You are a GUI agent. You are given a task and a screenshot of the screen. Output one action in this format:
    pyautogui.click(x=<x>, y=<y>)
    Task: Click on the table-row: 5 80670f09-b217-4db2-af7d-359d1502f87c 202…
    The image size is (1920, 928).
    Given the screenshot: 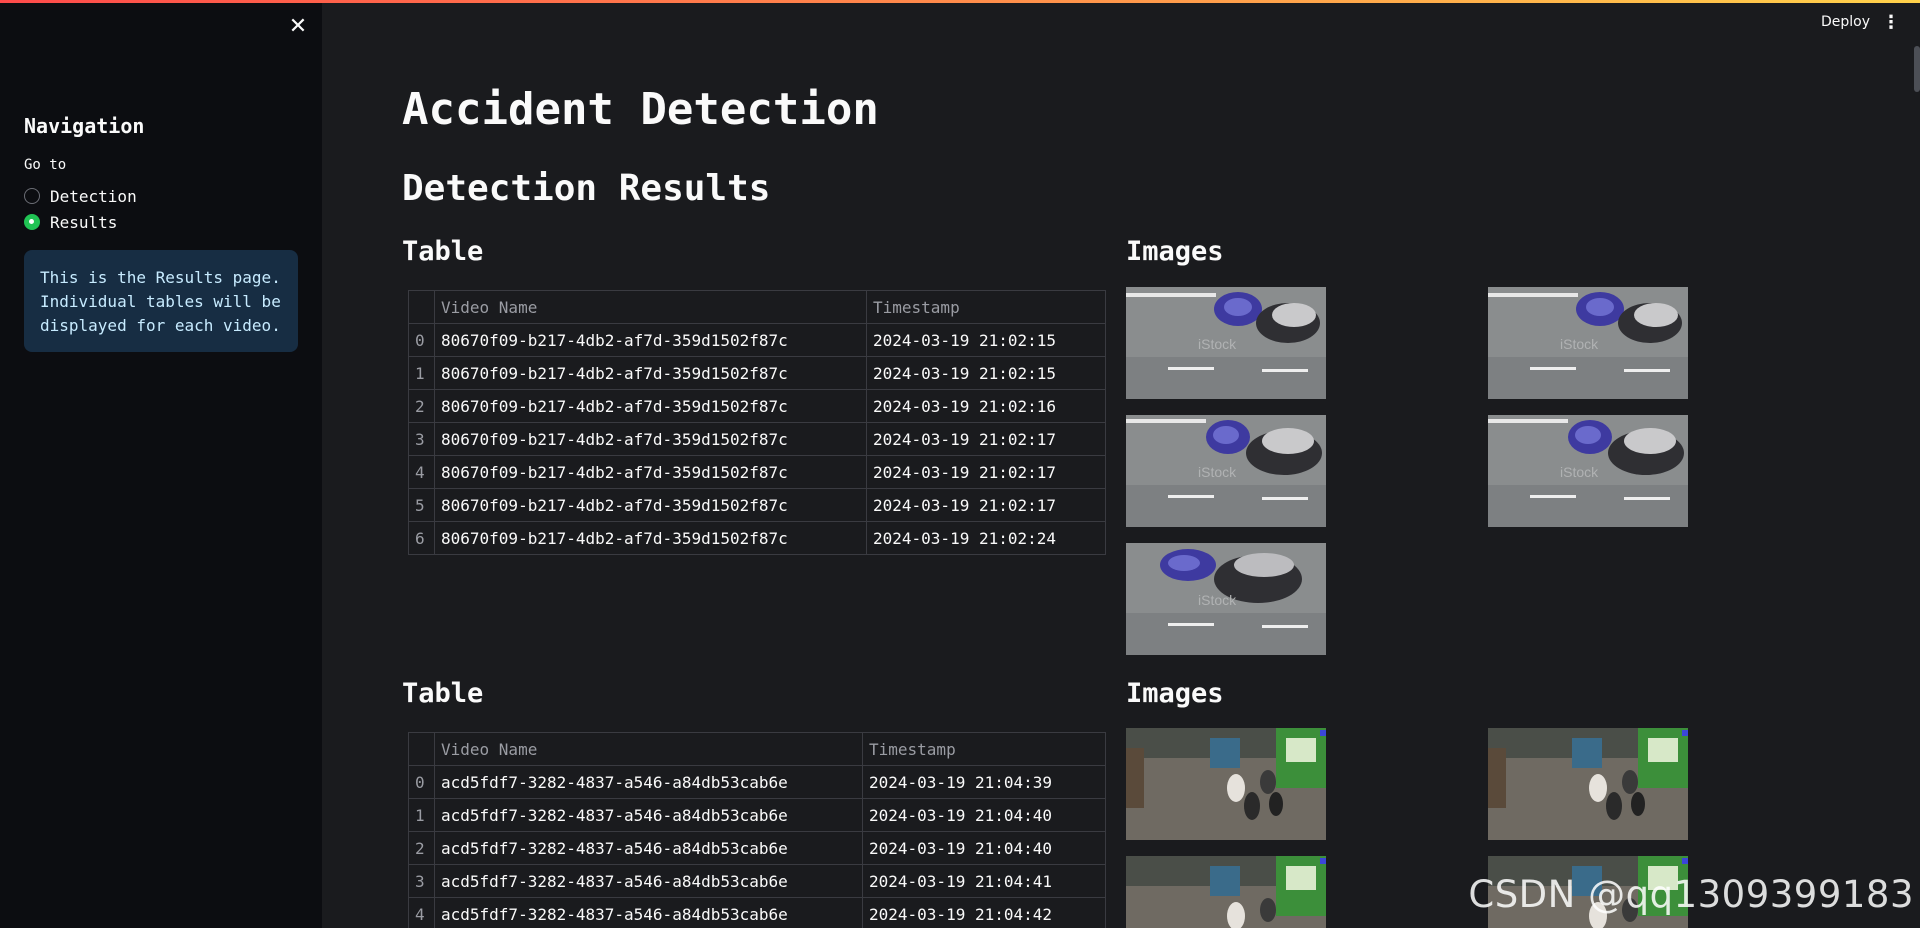 What is the action you would take?
    pyautogui.click(x=757, y=505)
    